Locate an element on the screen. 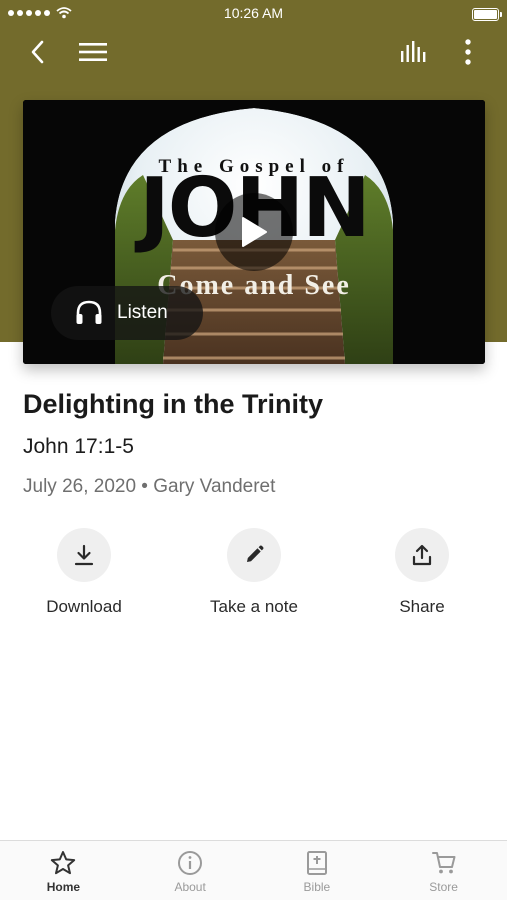 The width and height of the screenshot is (507, 900). tab-store: Store is located at coordinates (443, 870).